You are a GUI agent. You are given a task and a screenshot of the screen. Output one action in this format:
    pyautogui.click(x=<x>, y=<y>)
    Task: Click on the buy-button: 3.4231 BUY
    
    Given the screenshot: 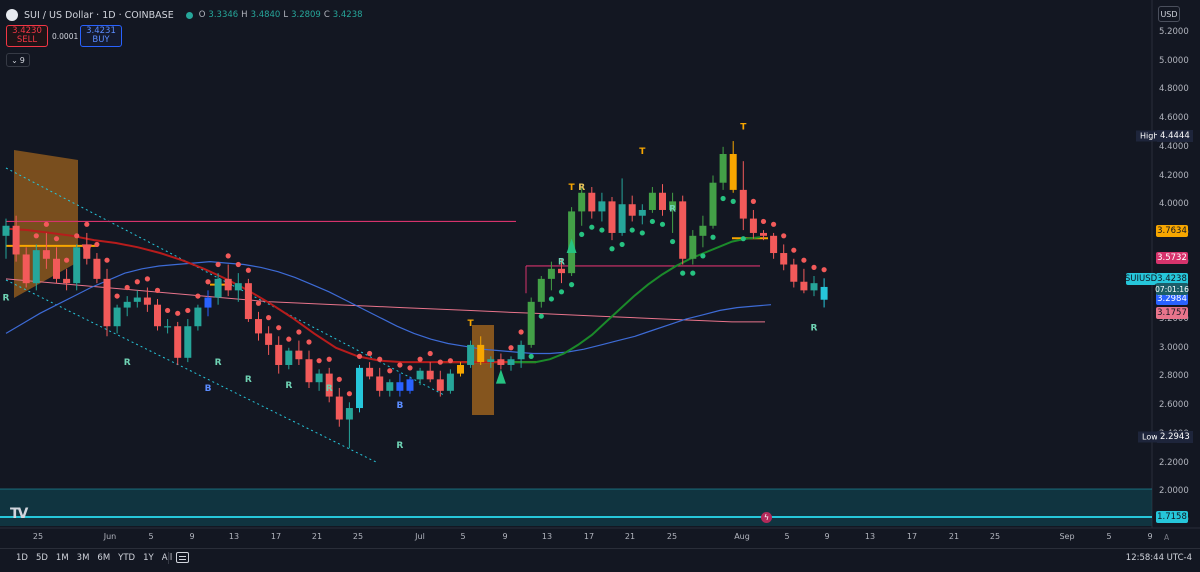 What is the action you would take?
    pyautogui.click(x=101, y=36)
    